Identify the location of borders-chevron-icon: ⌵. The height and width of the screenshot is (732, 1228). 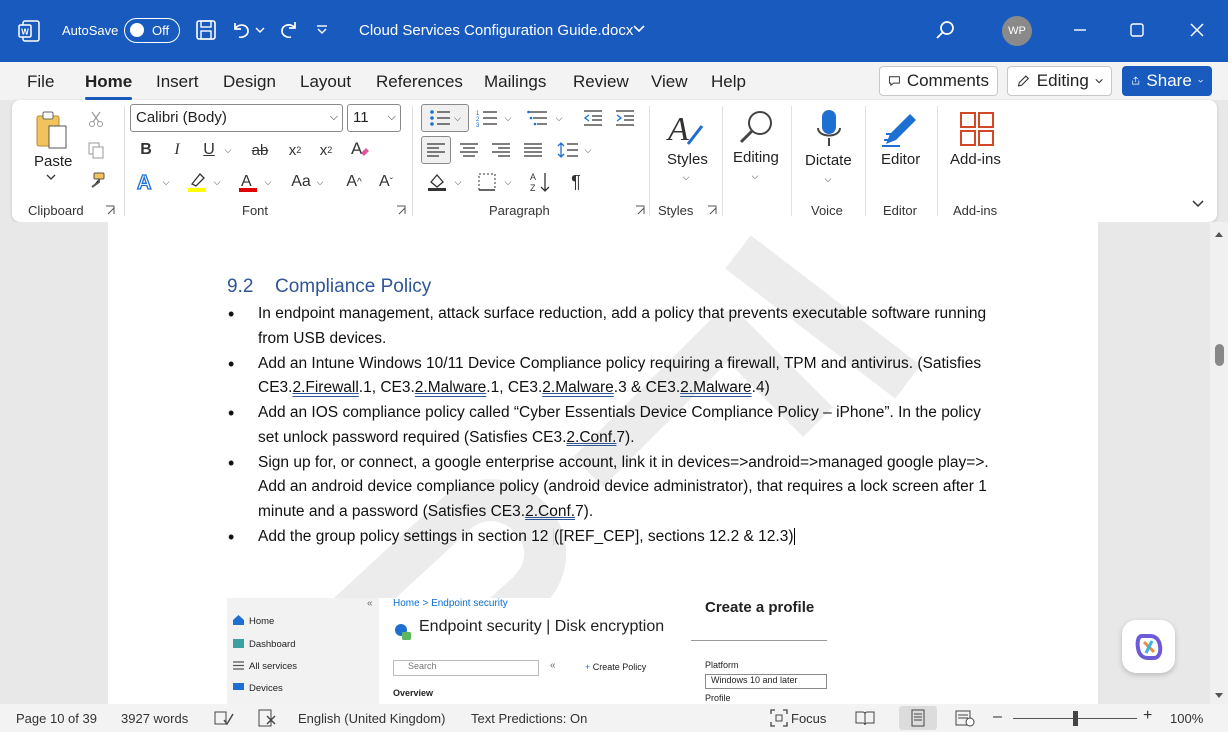
(508, 182).